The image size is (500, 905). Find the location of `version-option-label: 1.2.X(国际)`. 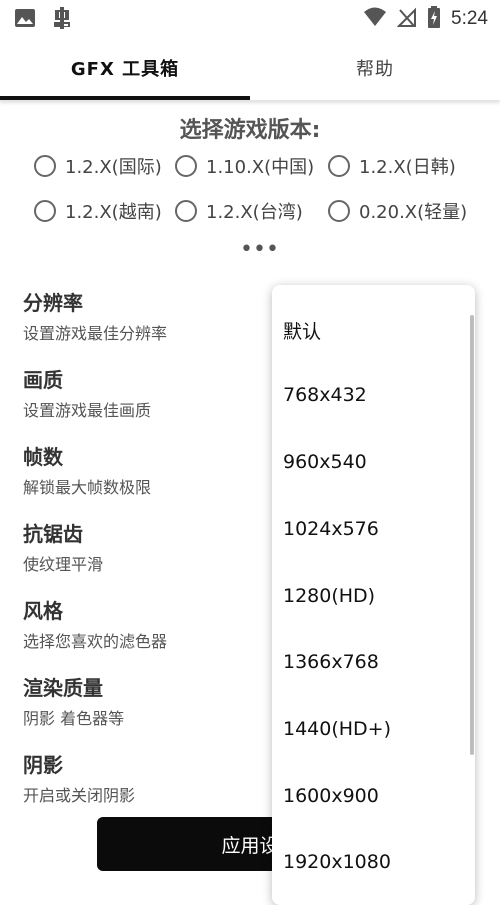

version-option-label: 1.2.X(国际) is located at coordinates (113, 167).